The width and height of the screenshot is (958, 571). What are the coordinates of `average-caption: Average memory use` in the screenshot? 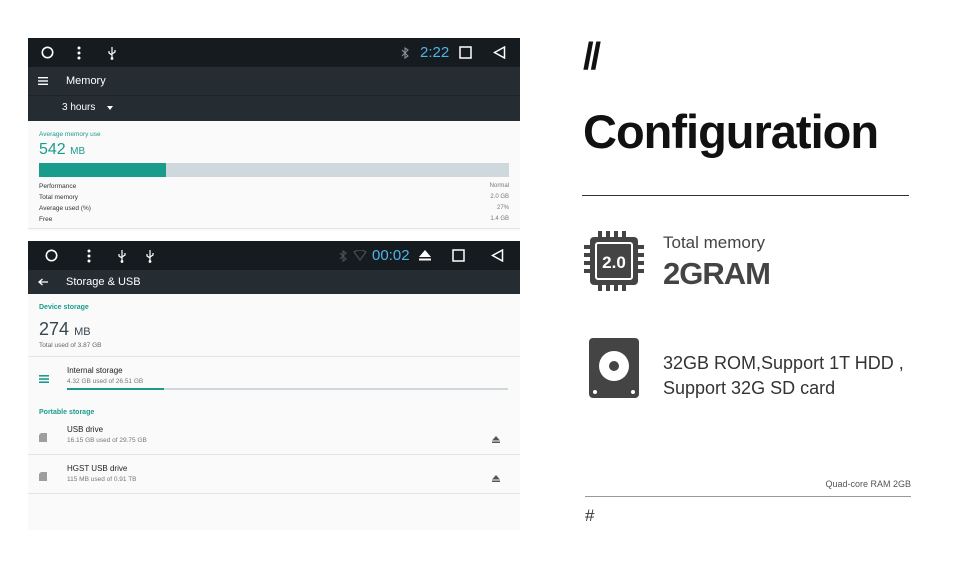 It's located at (70, 134).